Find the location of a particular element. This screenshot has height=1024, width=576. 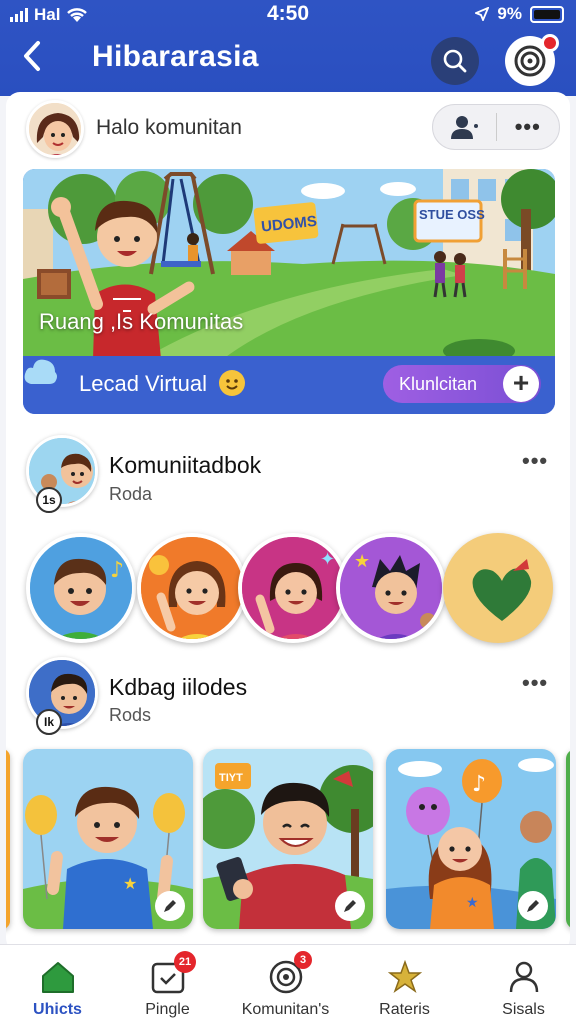

page-title: Hibararasia is located at coordinates (175, 56).